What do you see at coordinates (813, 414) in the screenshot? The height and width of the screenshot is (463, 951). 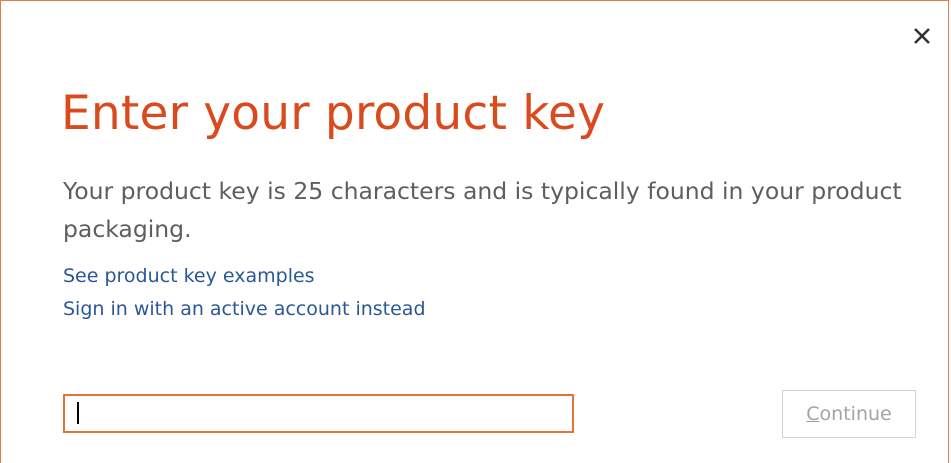 I see `continue-mnemonic: C` at bounding box center [813, 414].